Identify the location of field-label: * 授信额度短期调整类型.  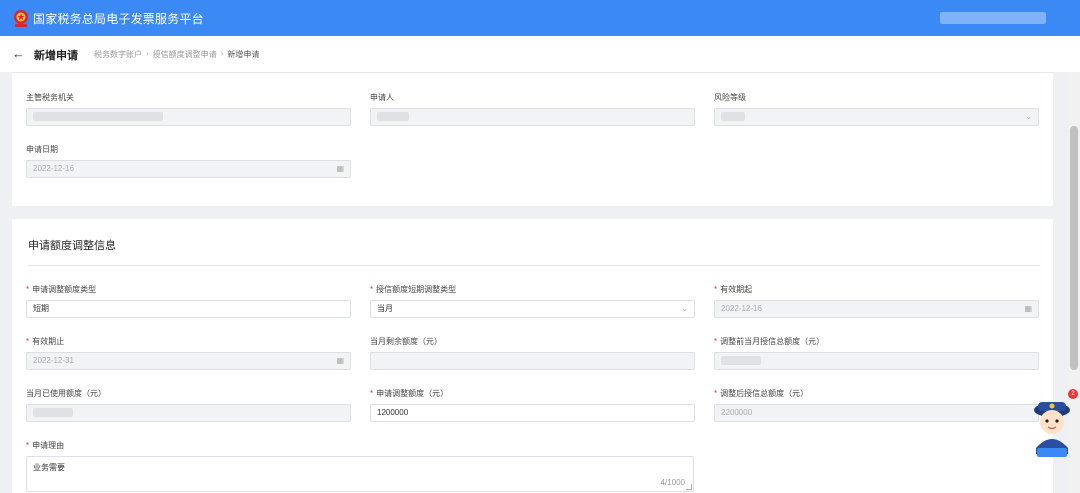
(532, 289).